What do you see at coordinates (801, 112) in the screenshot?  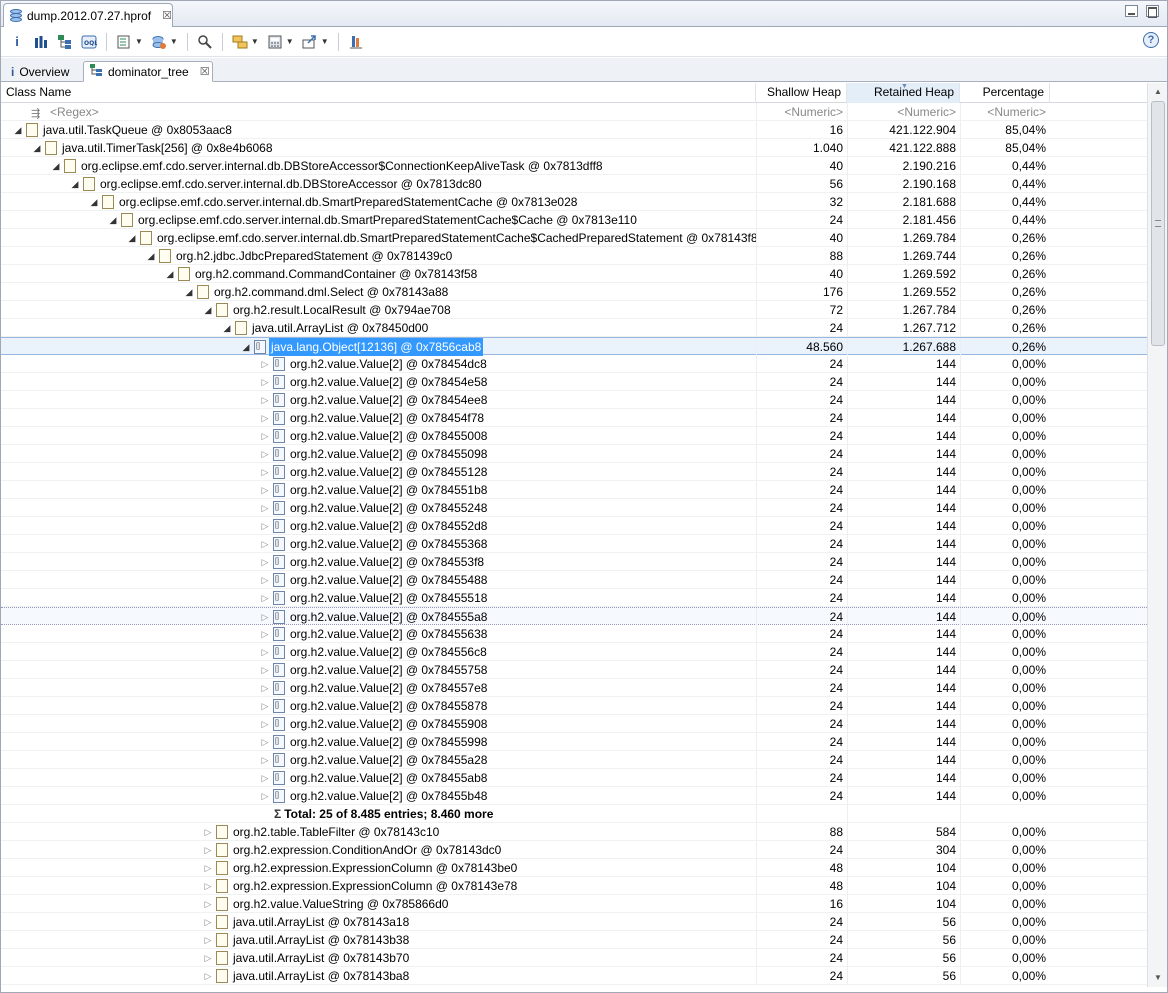 I see `shallow-heap-filter-input: <Numeric>` at bounding box center [801, 112].